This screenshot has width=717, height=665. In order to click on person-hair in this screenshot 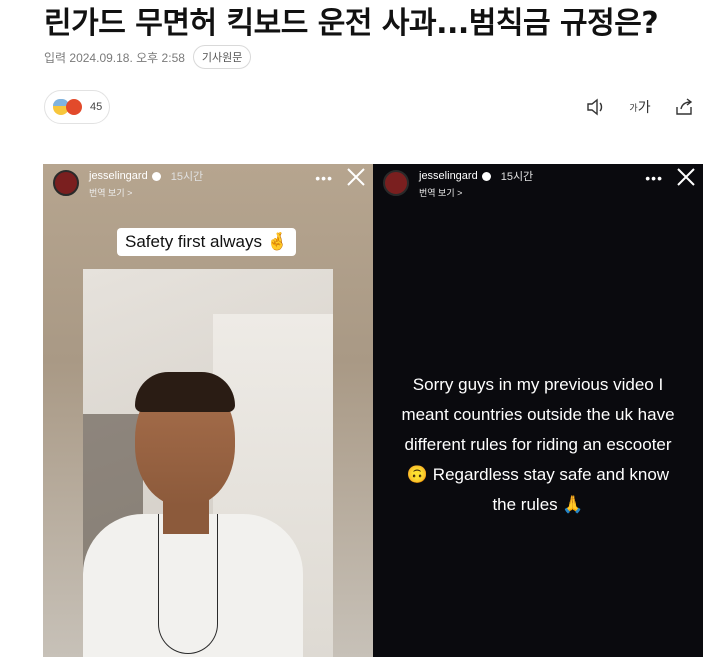, I will do `click(185, 392)`.